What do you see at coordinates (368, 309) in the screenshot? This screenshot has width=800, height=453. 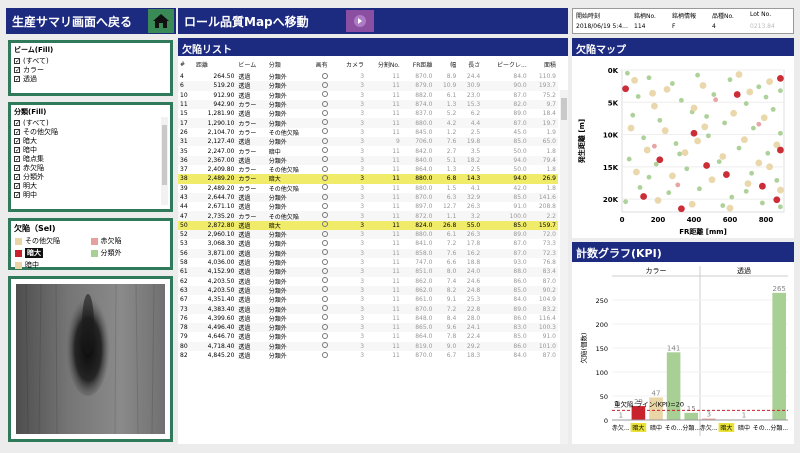 I see `table-row: 73 4,383.40 透過 分類外 3 11 870.0 7.2 22.8 89.0 83.2` at bounding box center [368, 309].